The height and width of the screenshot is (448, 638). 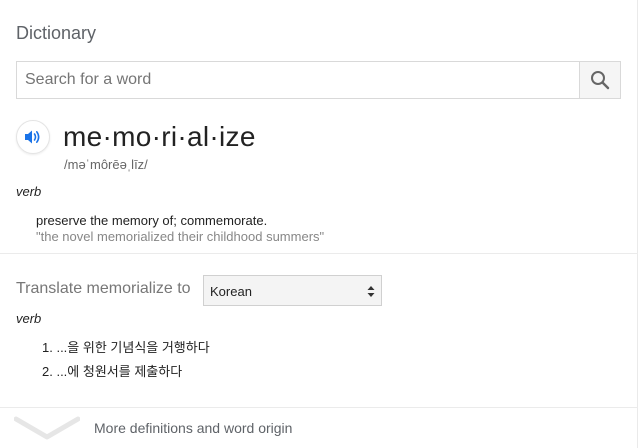 I want to click on chevron-down-icon, so click(x=47, y=428).